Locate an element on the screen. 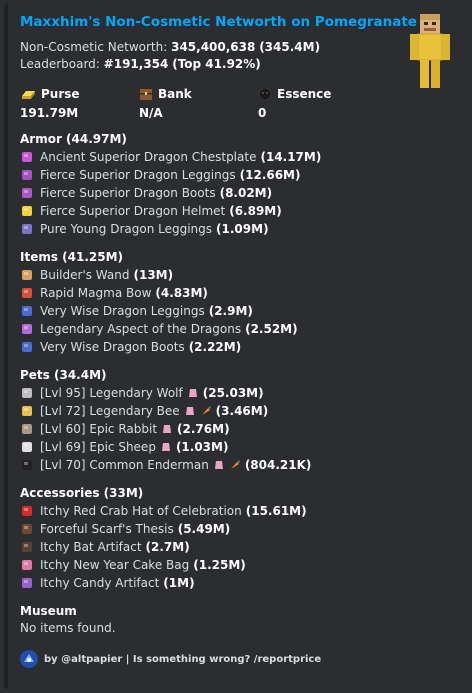 Image resolution: width=472 pixels, height=693 pixels. item-name: [Lvl 70] Common Enderman is located at coordinates (124, 465).